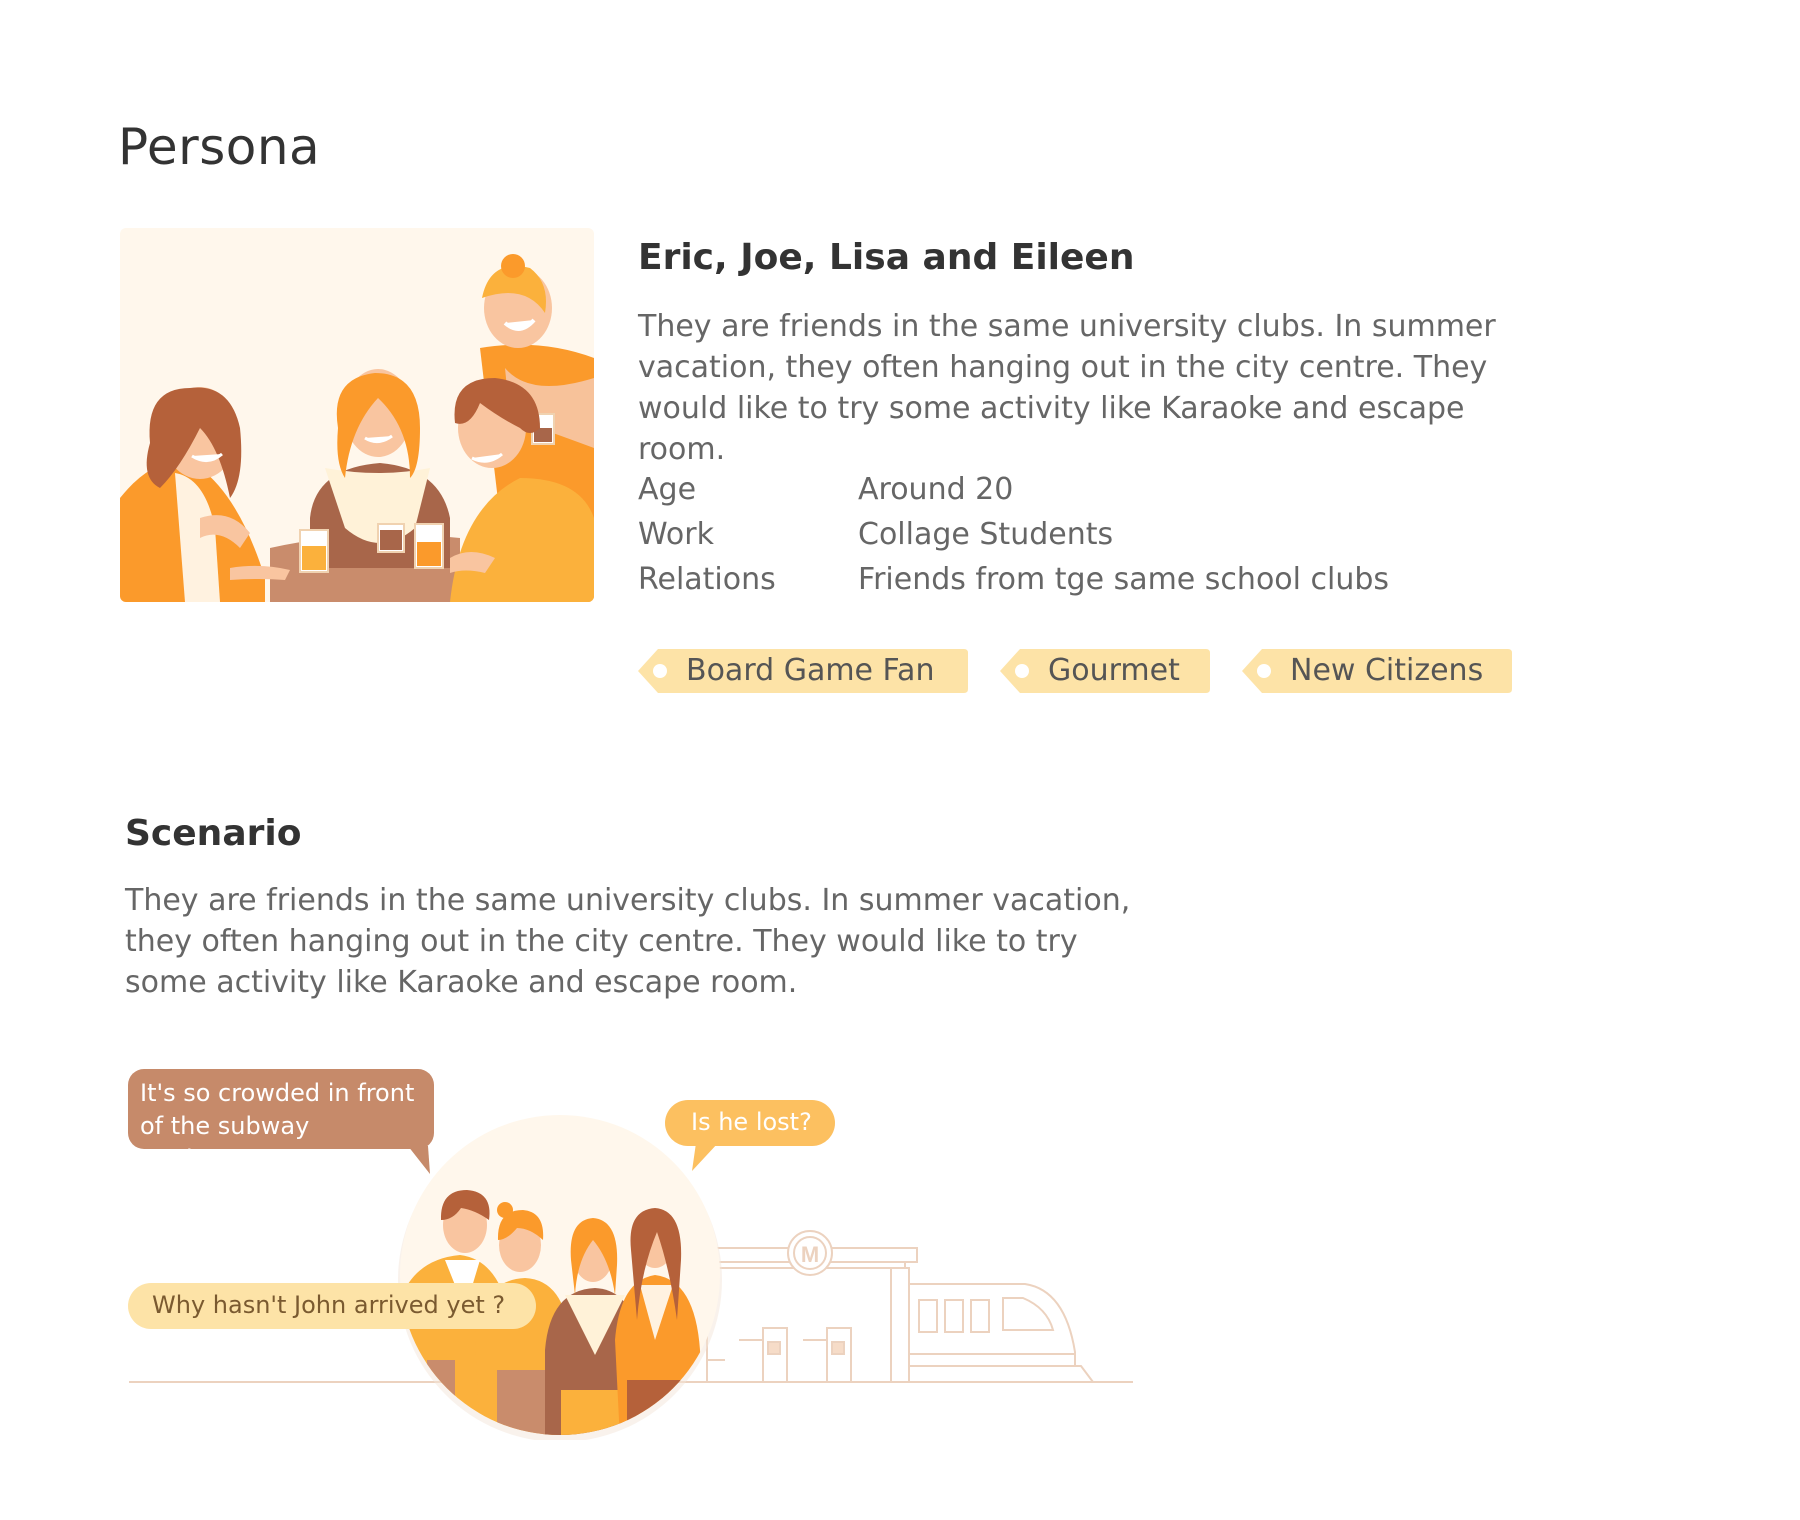 The width and height of the screenshot is (1800, 1520). What do you see at coordinates (332, 1306) in the screenshot?
I see `speech-bubble-john: Why hasn't John arrived yet ?` at bounding box center [332, 1306].